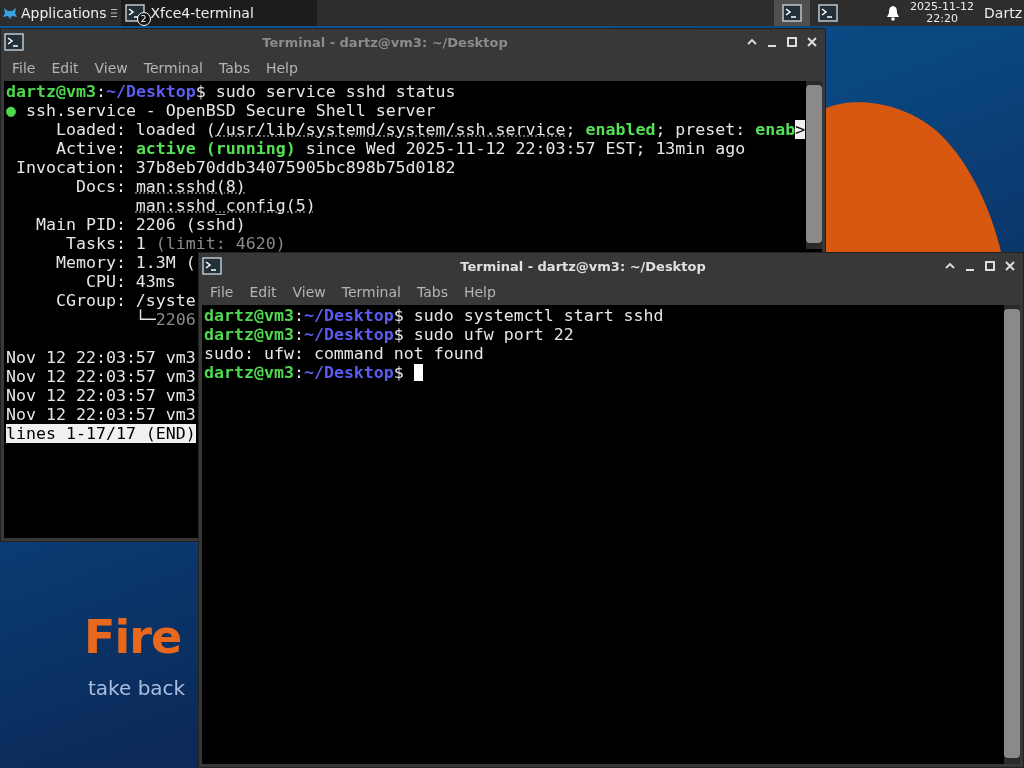 This screenshot has height=768, width=1024. Describe the element at coordinates (344, 353) in the screenshot. I see `terminal-line: sudo: ufw: command not found` at that location.